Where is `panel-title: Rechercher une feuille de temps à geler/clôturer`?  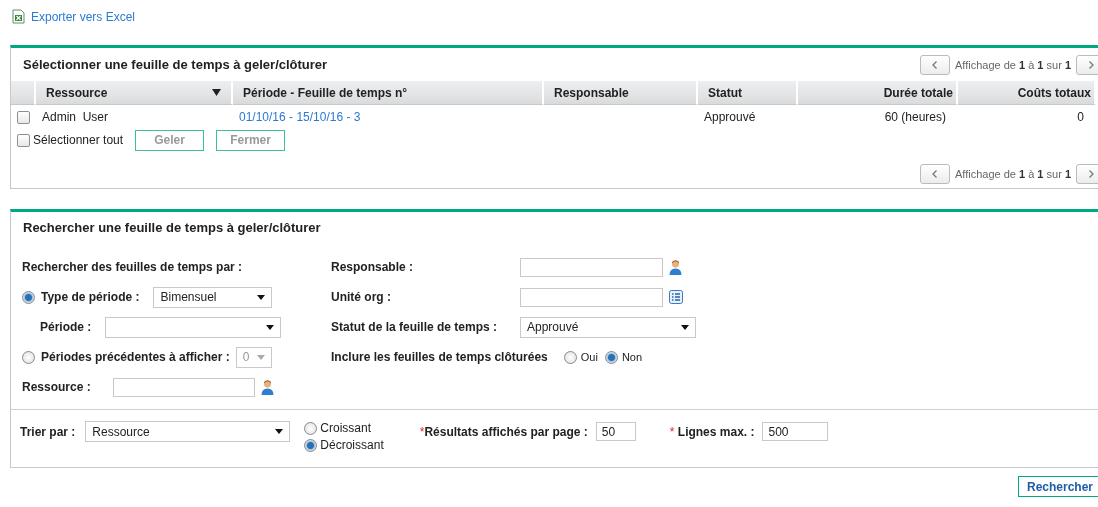 panel-title: Rechercher une feuille de temps à geler/clôturer is located at coordinates (172, 227).